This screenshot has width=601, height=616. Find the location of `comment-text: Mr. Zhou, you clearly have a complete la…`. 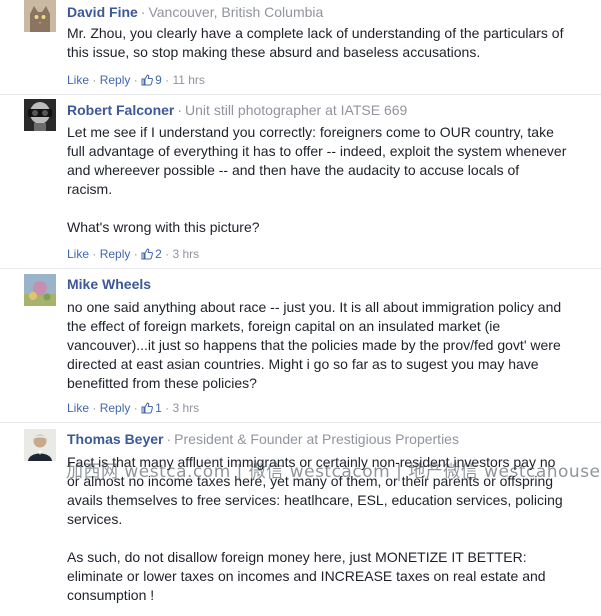

comment-text: Mr. Zhou, you clearly have a complete la… is located at coordinates (315, 42).